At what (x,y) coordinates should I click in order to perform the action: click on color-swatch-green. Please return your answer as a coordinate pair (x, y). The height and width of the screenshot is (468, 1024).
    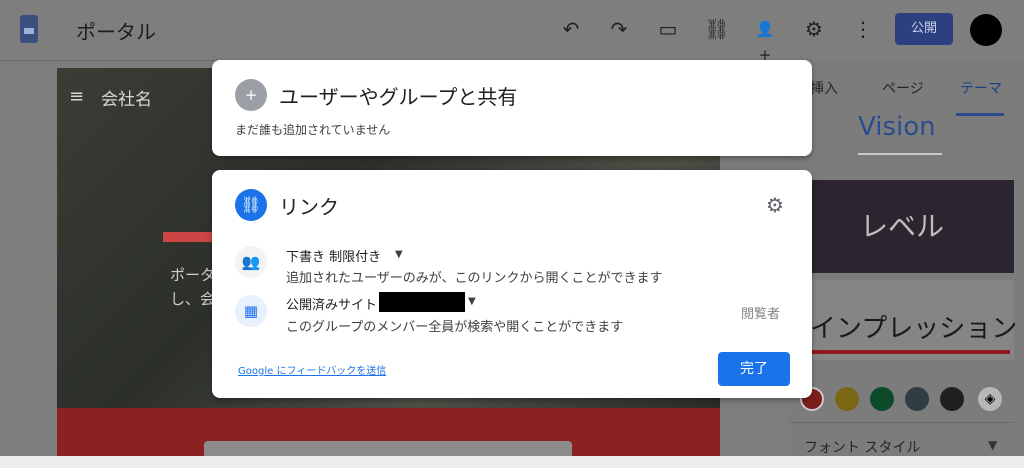
    Looking at the image, I should click on (882, 399).